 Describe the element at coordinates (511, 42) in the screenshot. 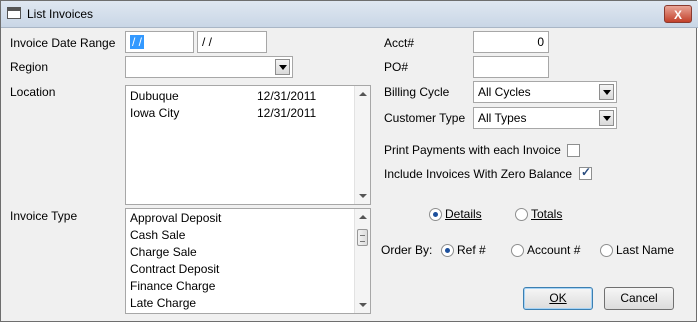

I see `acct-field: 0` at that location.